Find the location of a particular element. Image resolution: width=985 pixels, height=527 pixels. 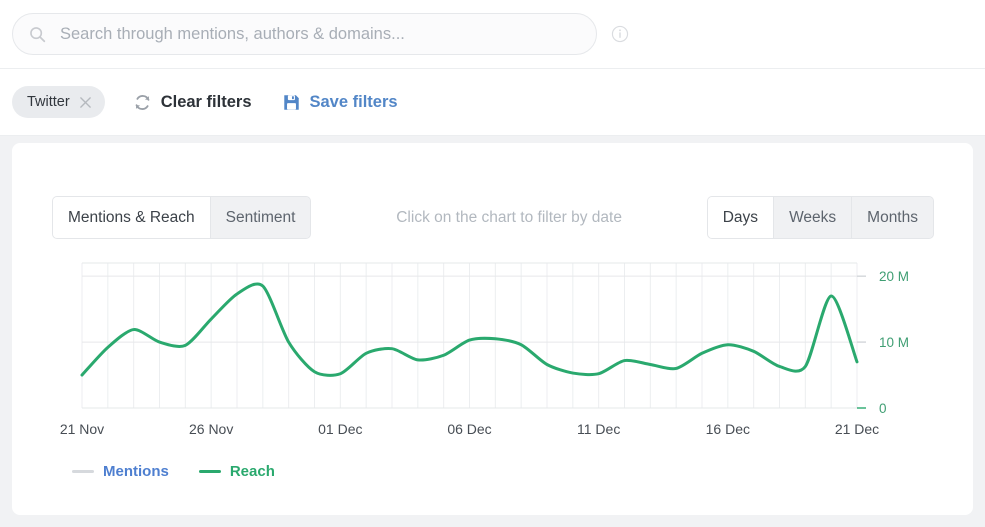

search-field is located at coordinates (304, 34).